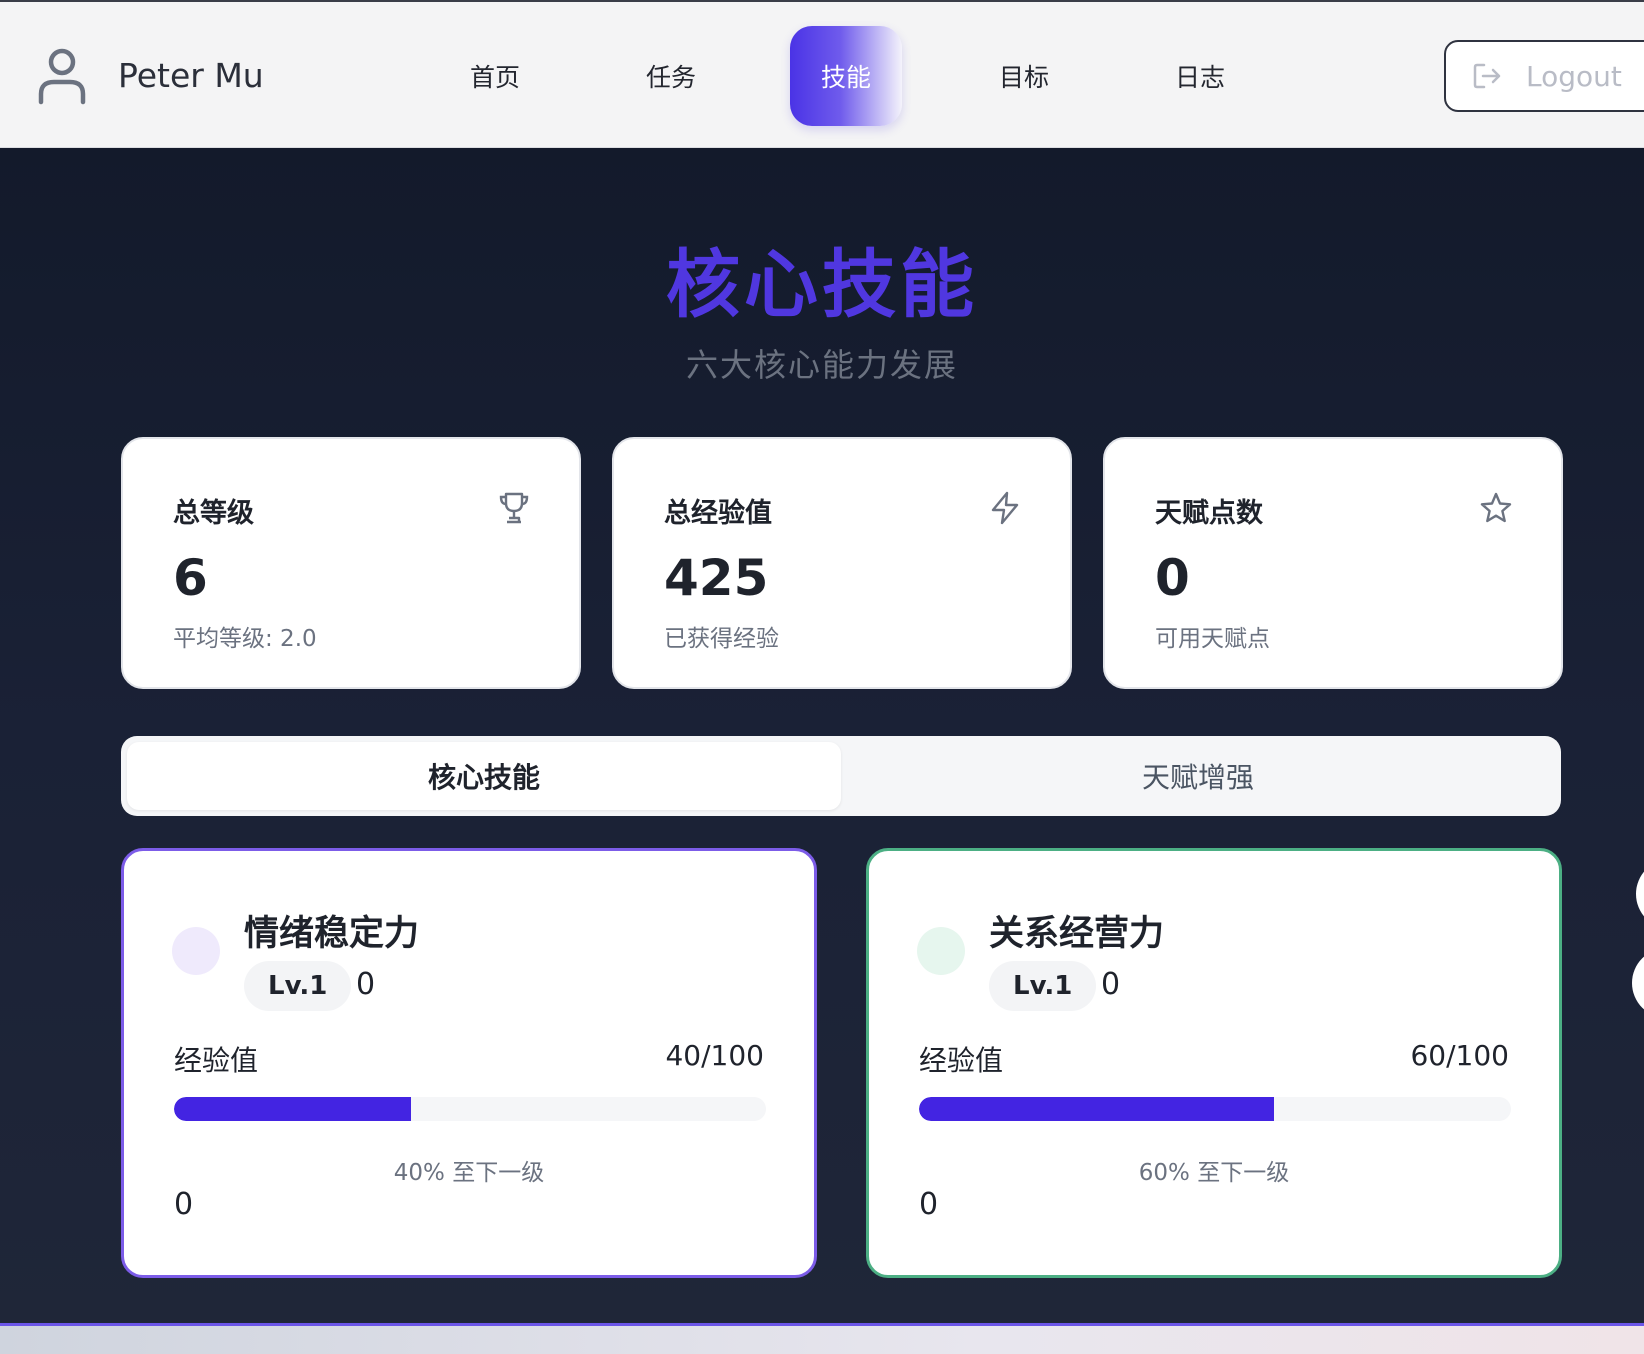 The height and width of the screenshot is (1354, 1644). Describe the element at coordinates (1005, 508) in the screenshot. I see `lightning-icon` at that location.